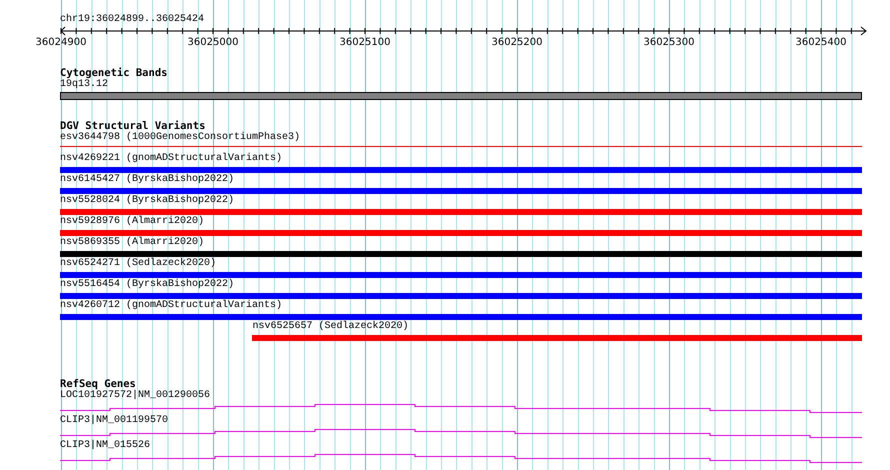 The height and width of the screenshot is (470, 890). I want to click on tick-label: 36025200, so click(517, 43).